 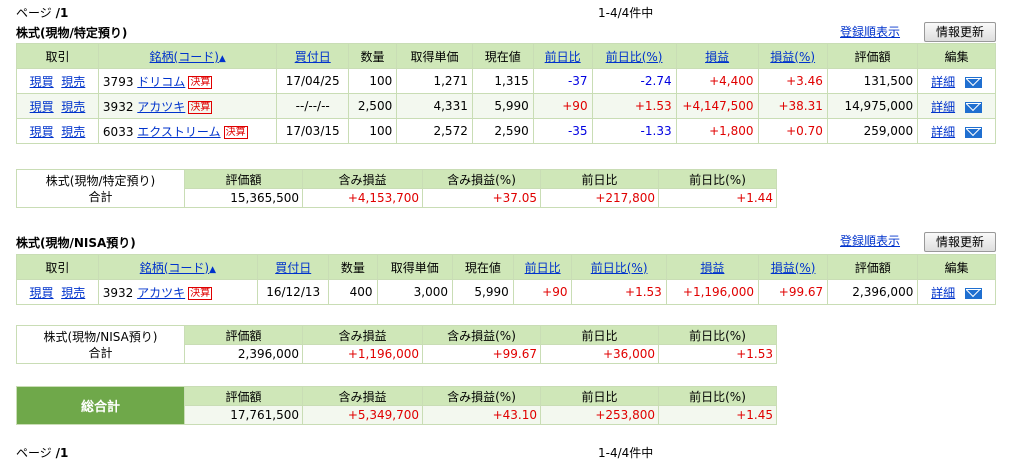 I want to click on summary-label-line2: 合計, so click(x=100, y=196).